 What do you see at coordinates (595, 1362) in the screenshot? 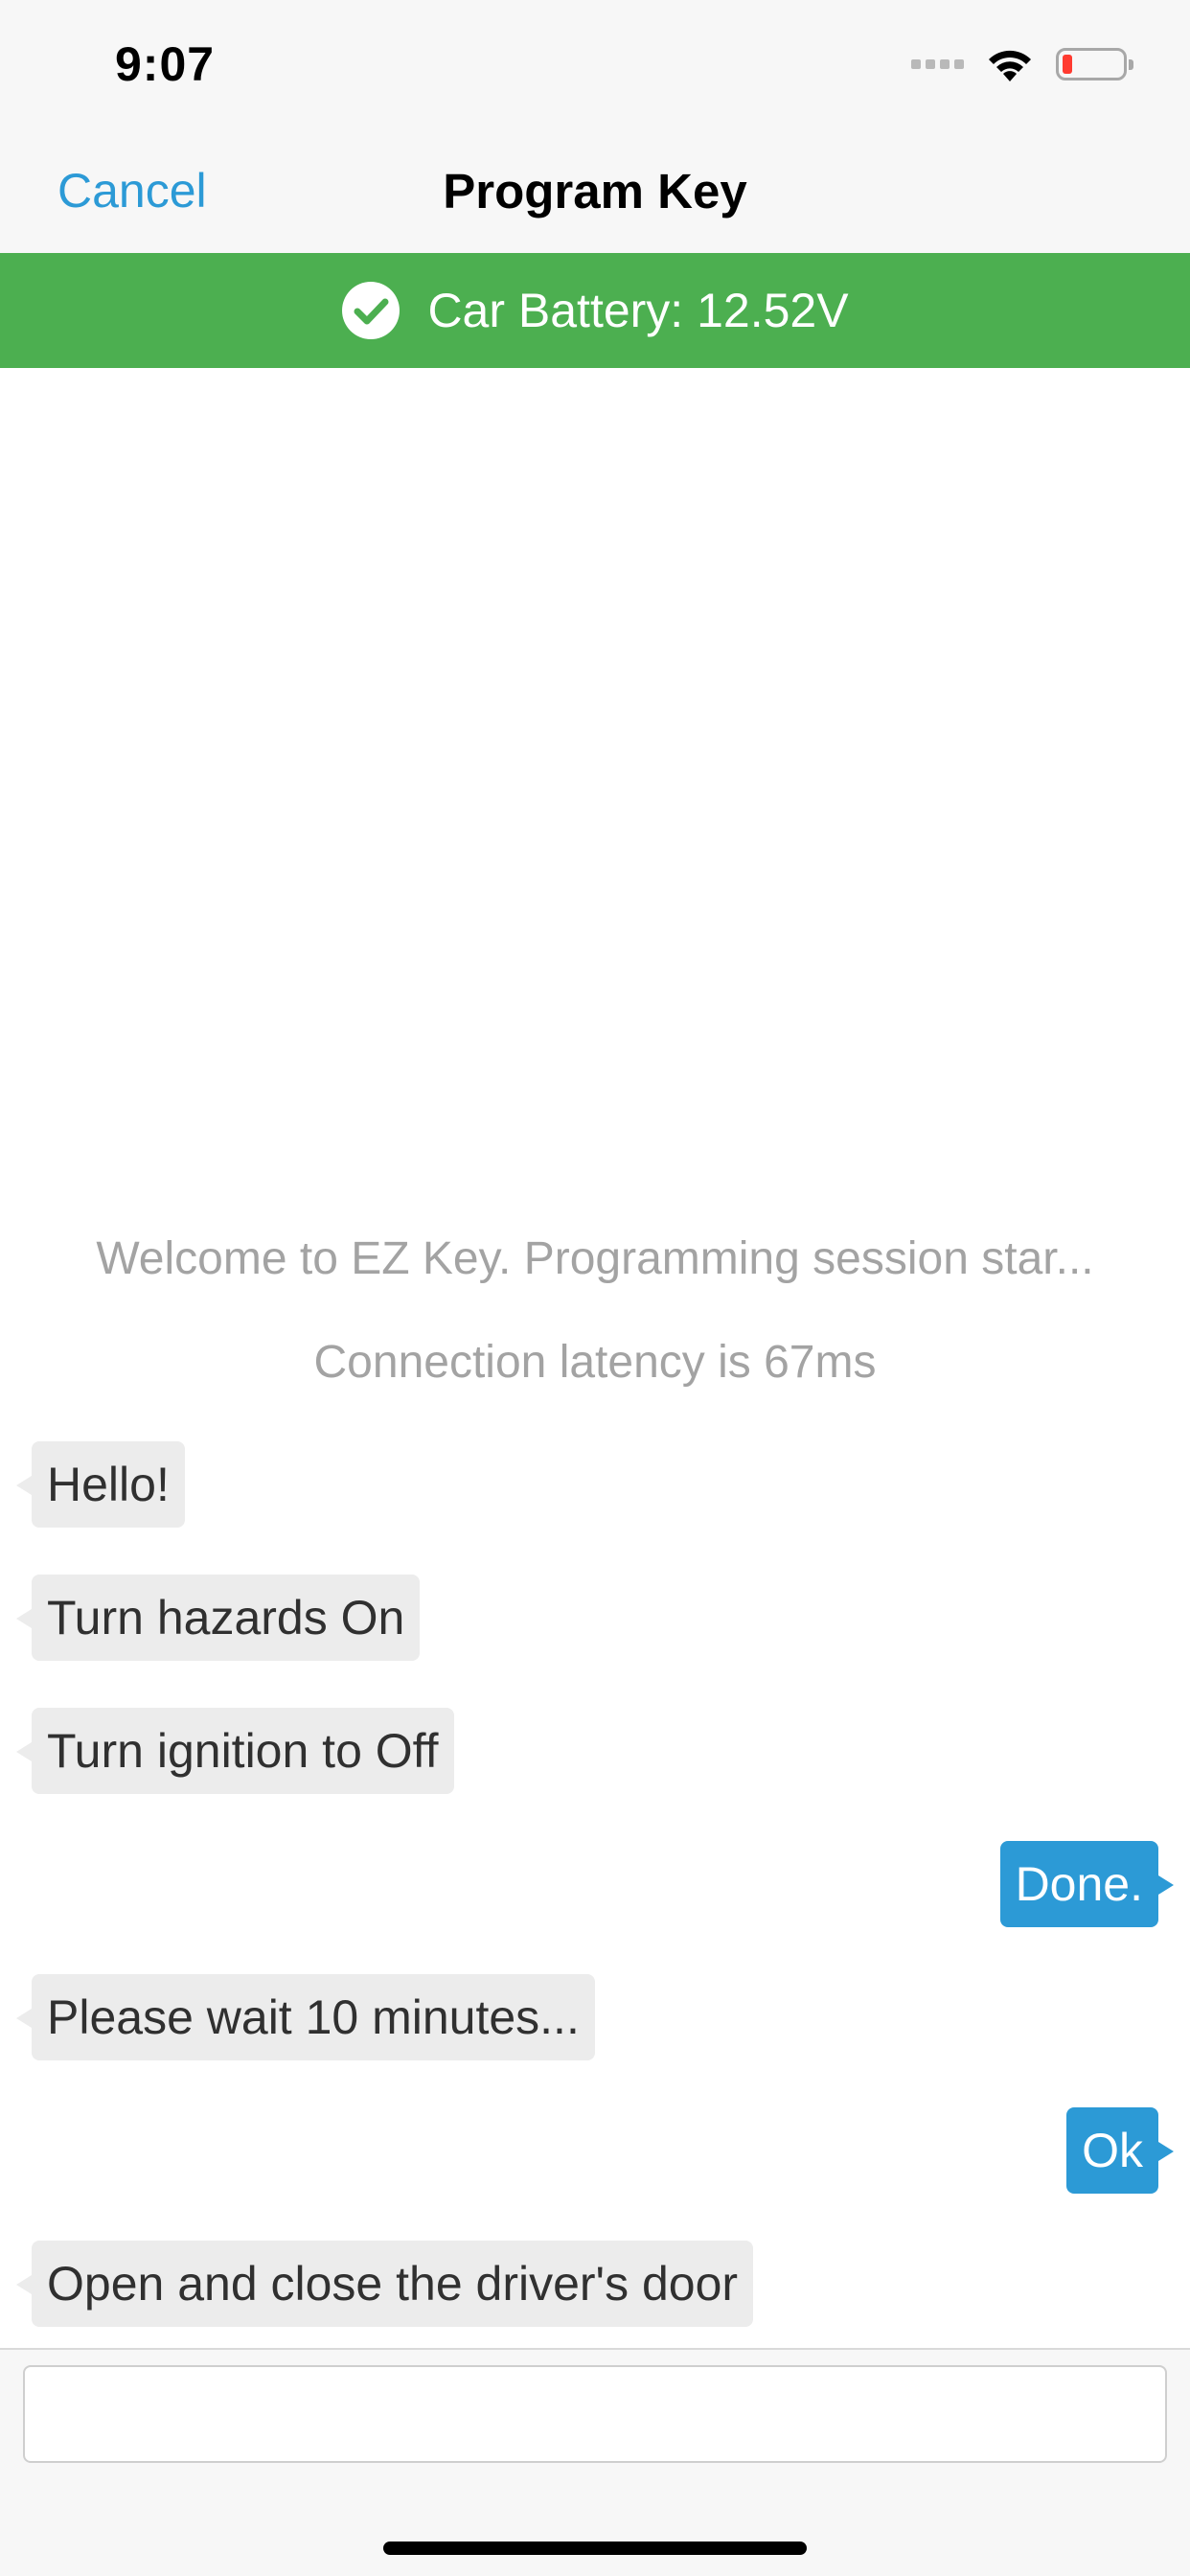
I see `system-message: Connection latency is 67ms` at bounding box center [595, 1362].